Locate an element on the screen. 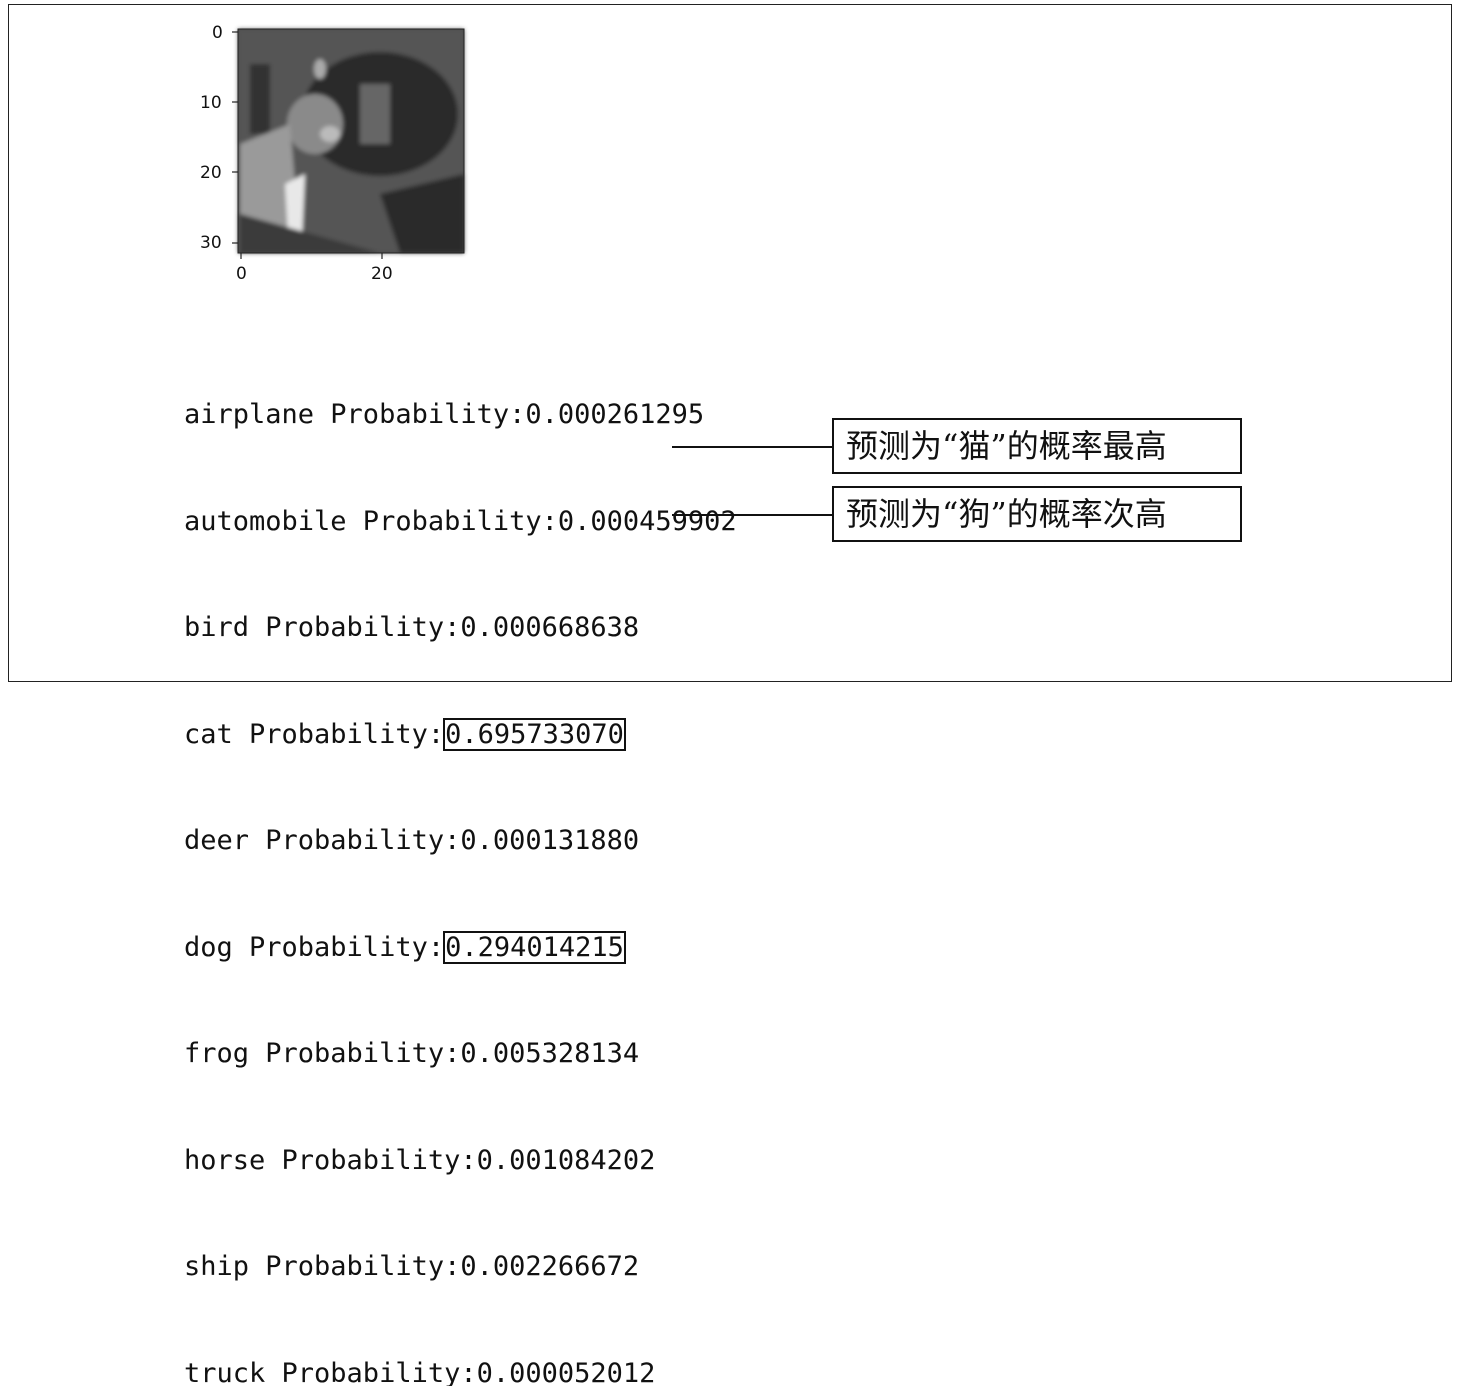  connector-line-dog is located at coordinates (752, 515).